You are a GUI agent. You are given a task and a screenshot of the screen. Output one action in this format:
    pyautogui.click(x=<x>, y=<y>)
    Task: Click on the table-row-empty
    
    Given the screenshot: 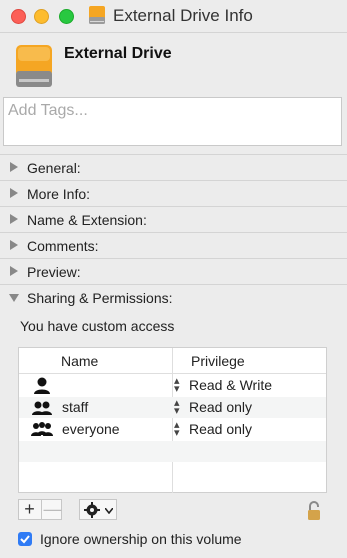 What is the action you would take?
    pyautogui.click(x=172, y=451)
    